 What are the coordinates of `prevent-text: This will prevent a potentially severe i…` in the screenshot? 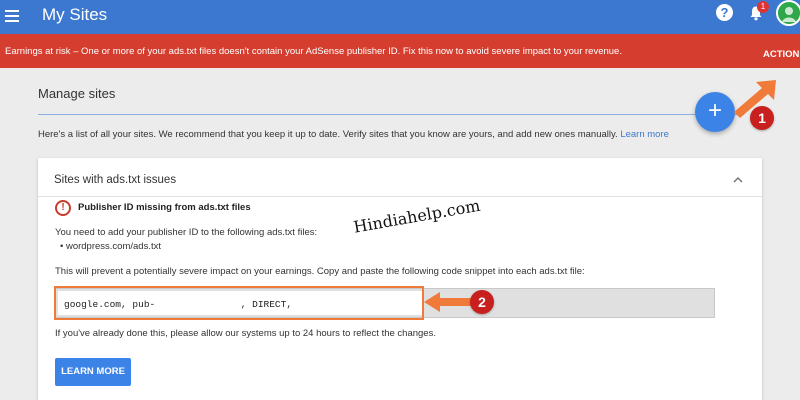 It's located at (320, 271).